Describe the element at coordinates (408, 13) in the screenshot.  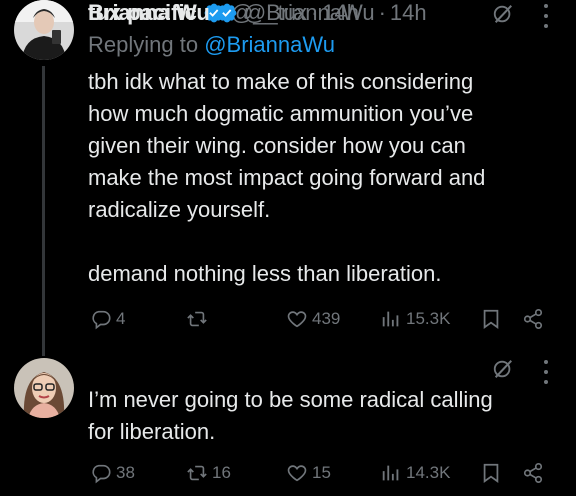
I see `timestamp: 14h` at that location.